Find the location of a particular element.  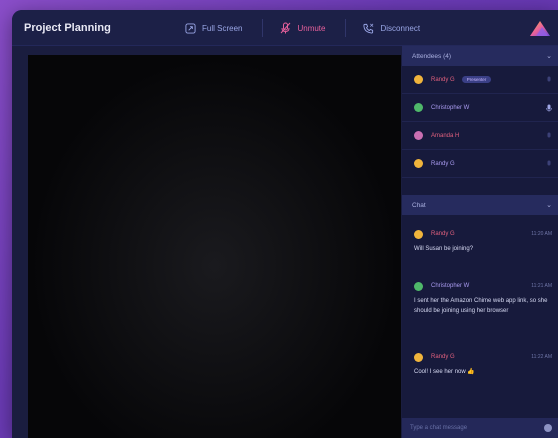

attendees-header: Attendees (4) ⌄ is located at coordinates (480, 56).